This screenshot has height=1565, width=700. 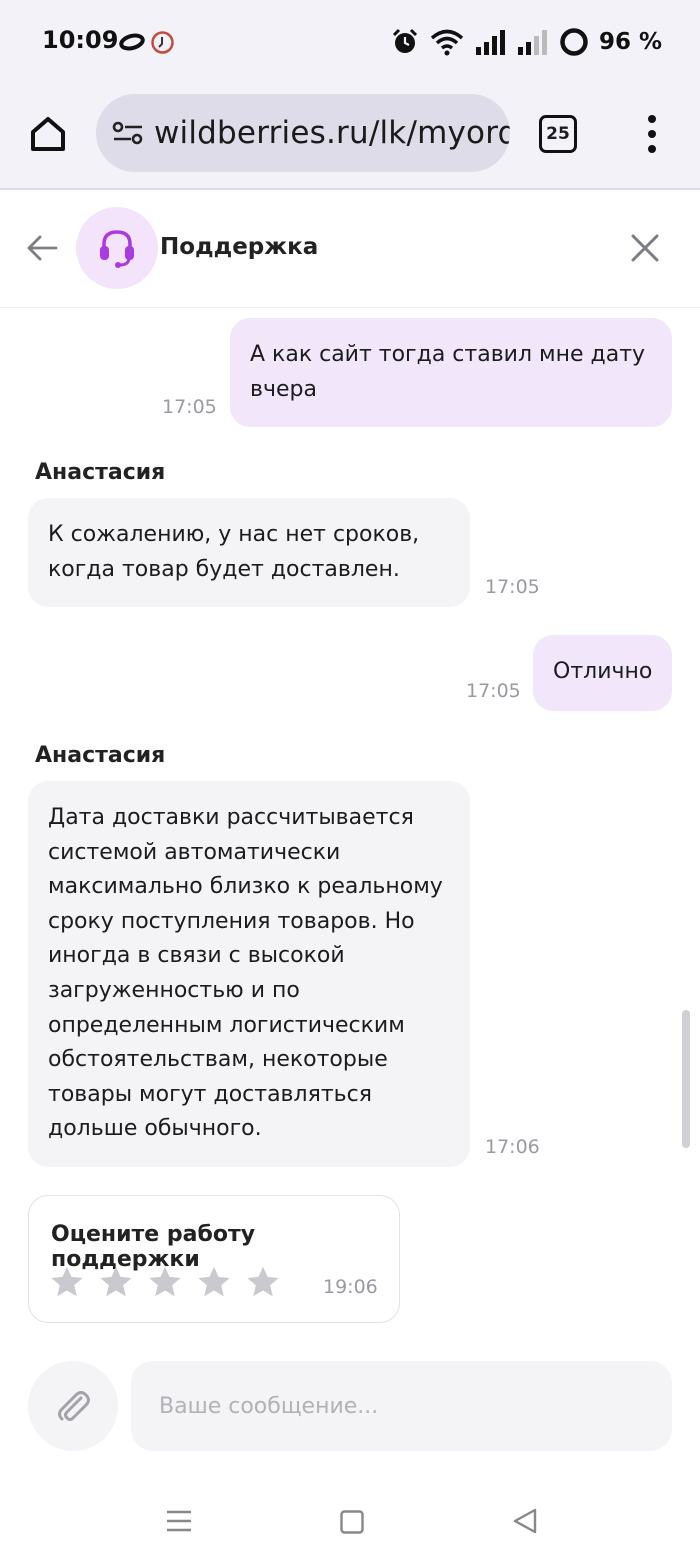 I want to click on status-icons: 96 %, so click(x=526, y=42).